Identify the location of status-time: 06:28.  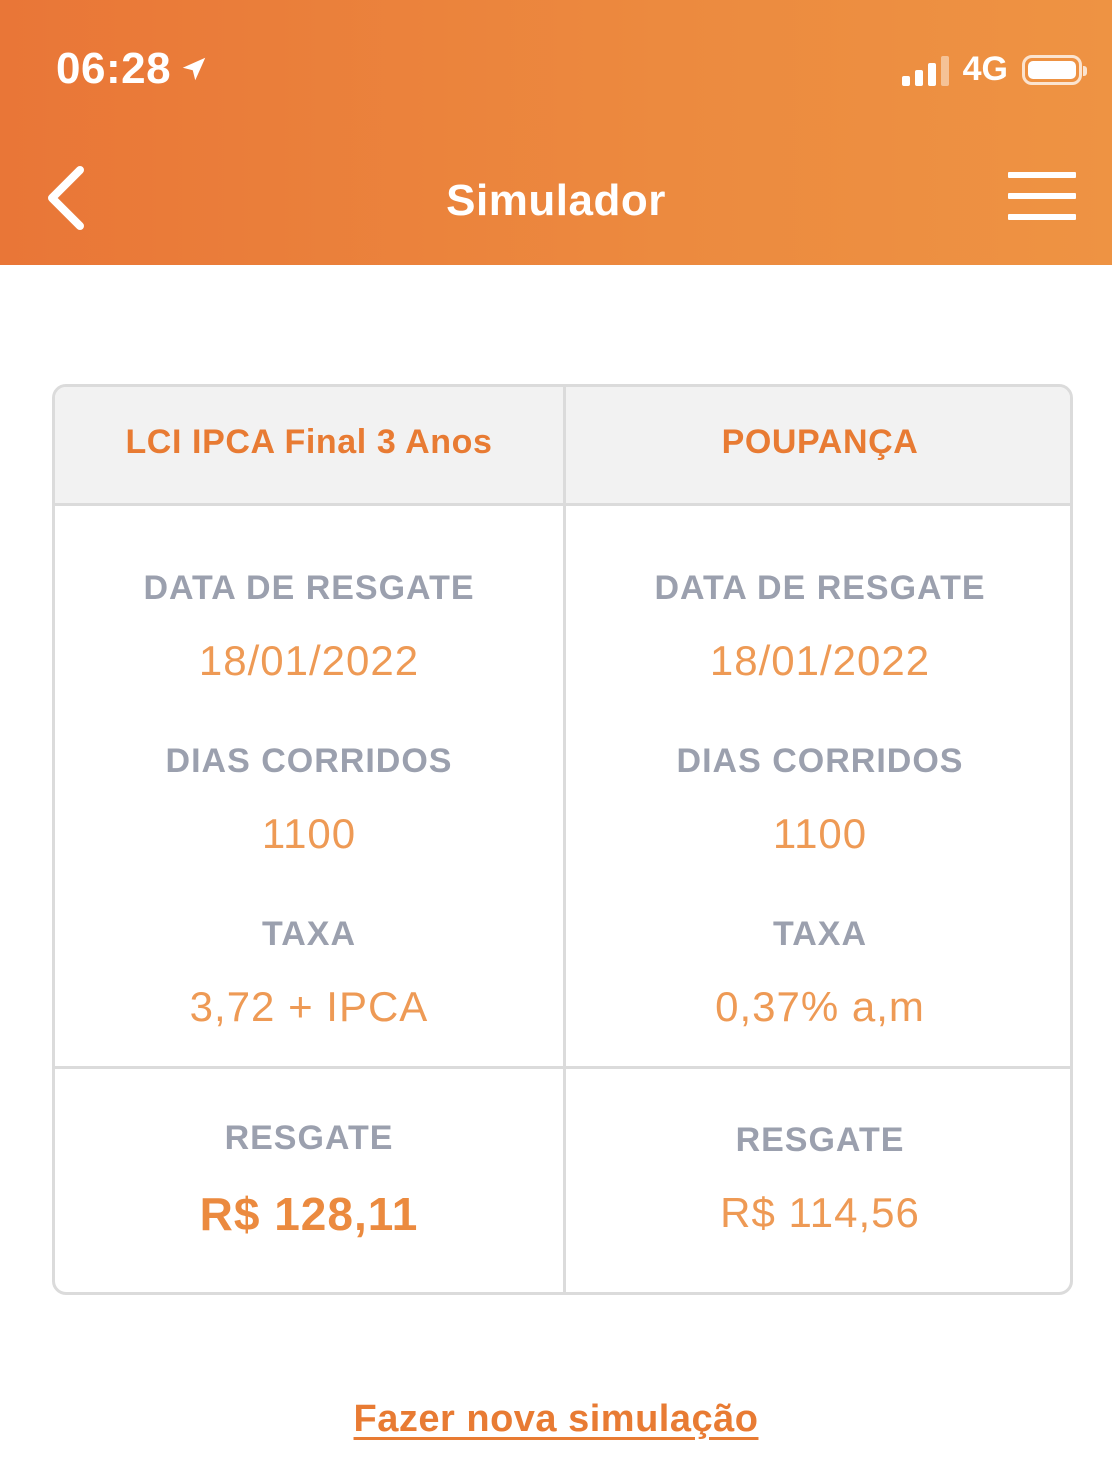
(132, 69).